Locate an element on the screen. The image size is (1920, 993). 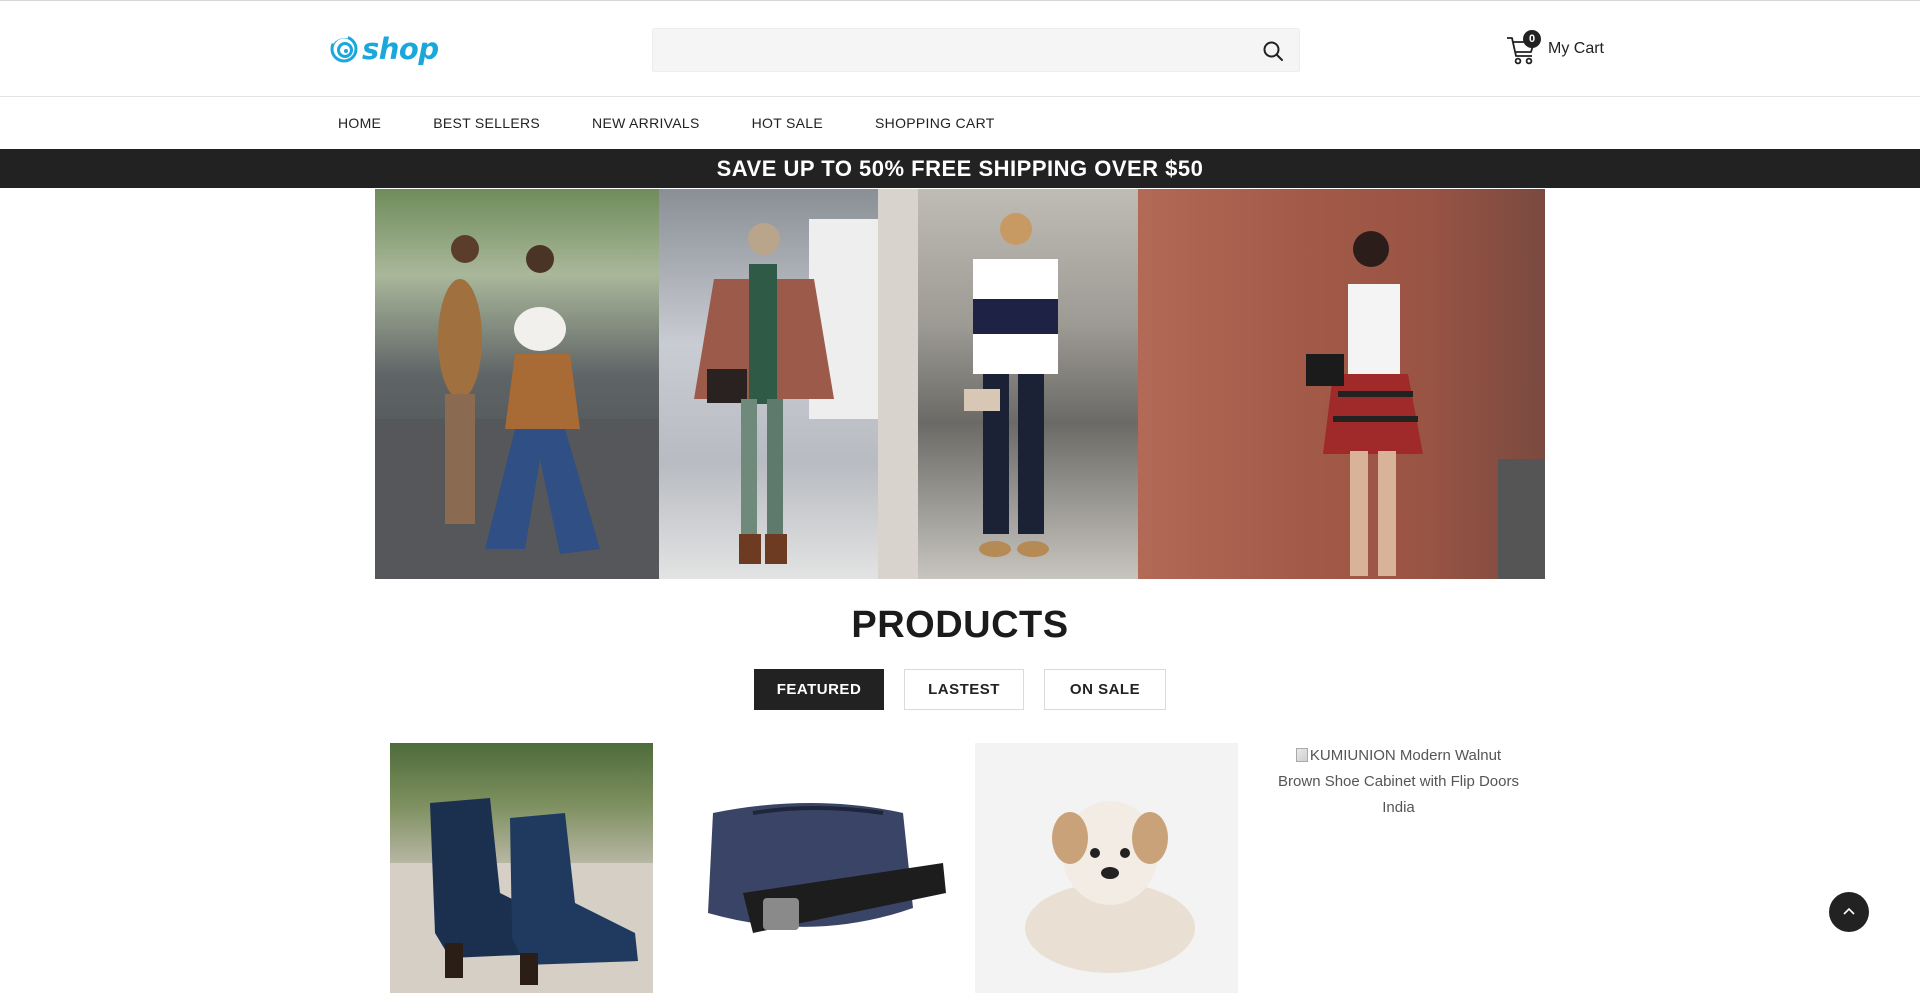
products-tabs: FEATURED LASTEST ON SALE is located at coordinates (960, 689).